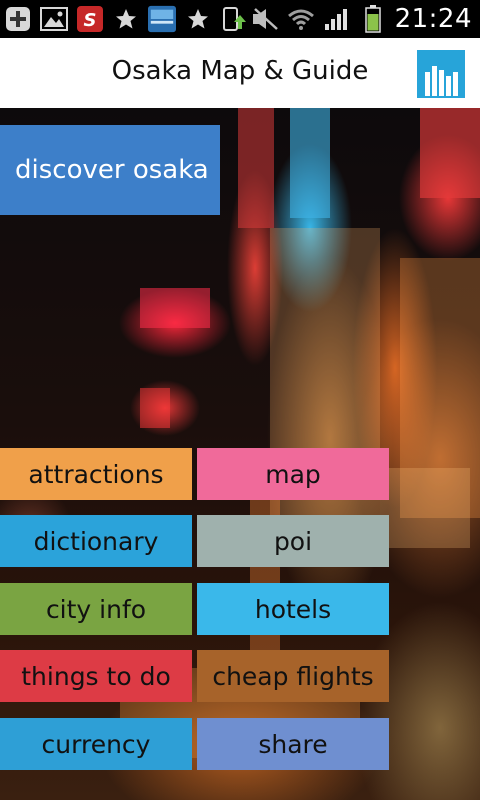 The width and height of the screenshot is (480, 800). What do you see at coordinates (373, 19) in the screenshot?
I see `battery-icon` at bounding box center [373, 19].